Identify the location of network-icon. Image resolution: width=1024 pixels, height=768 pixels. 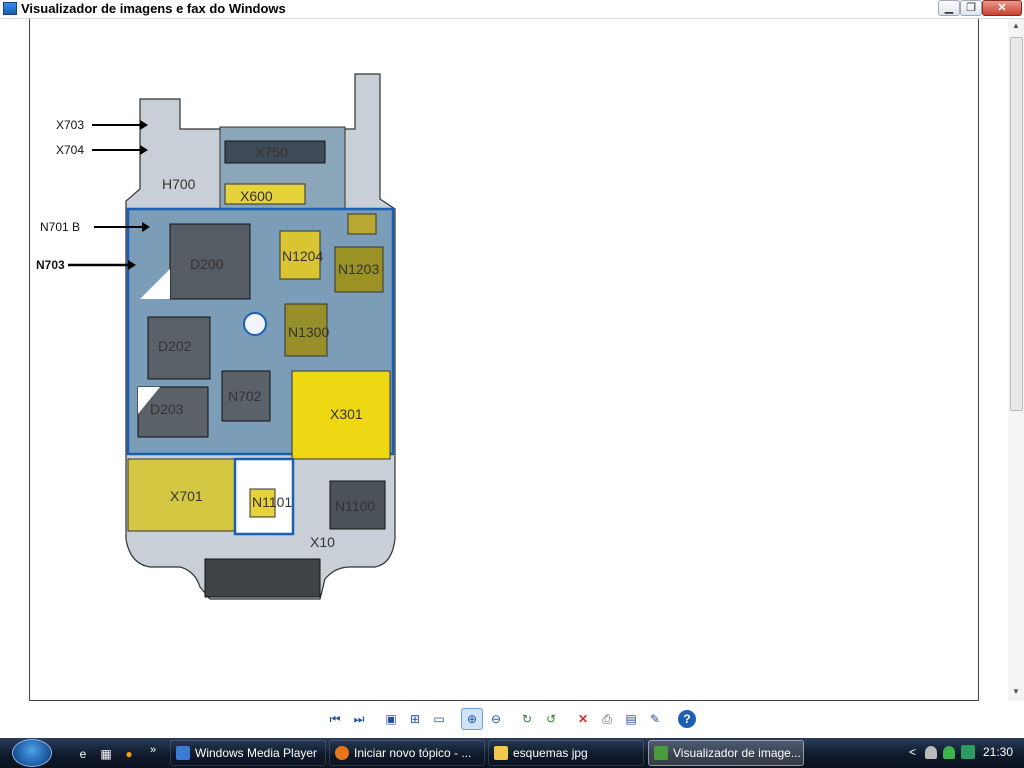
(968, 752).